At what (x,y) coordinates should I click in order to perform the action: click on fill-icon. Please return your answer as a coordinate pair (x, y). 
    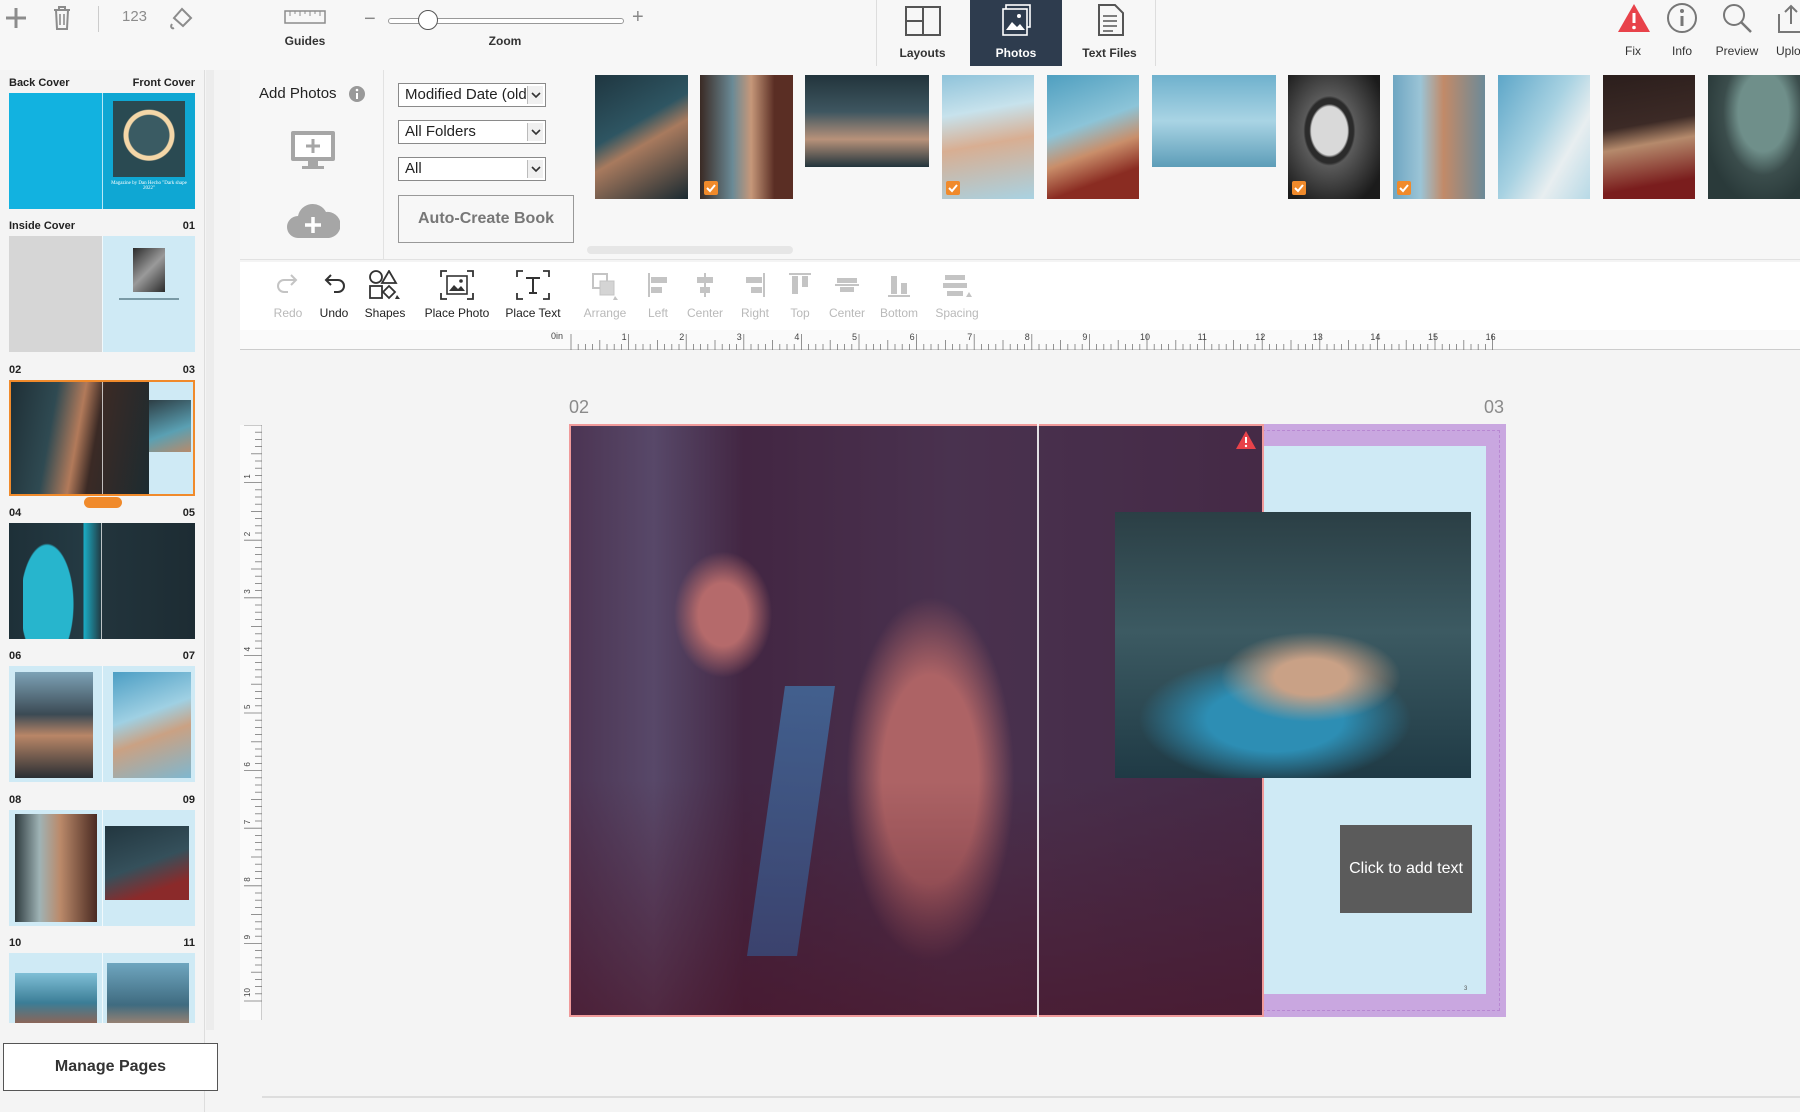
    Looking at the image, I should click on (182, 18).